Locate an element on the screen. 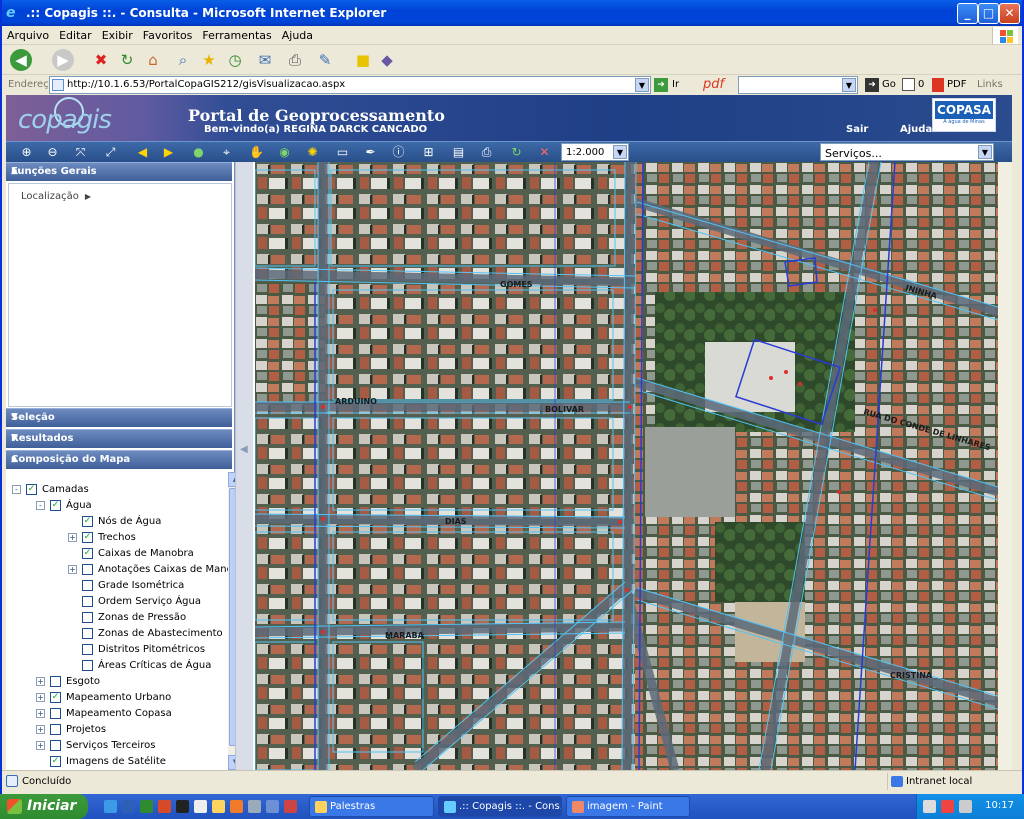  clear-icon: ✕ is located at coordinates (544, 152).